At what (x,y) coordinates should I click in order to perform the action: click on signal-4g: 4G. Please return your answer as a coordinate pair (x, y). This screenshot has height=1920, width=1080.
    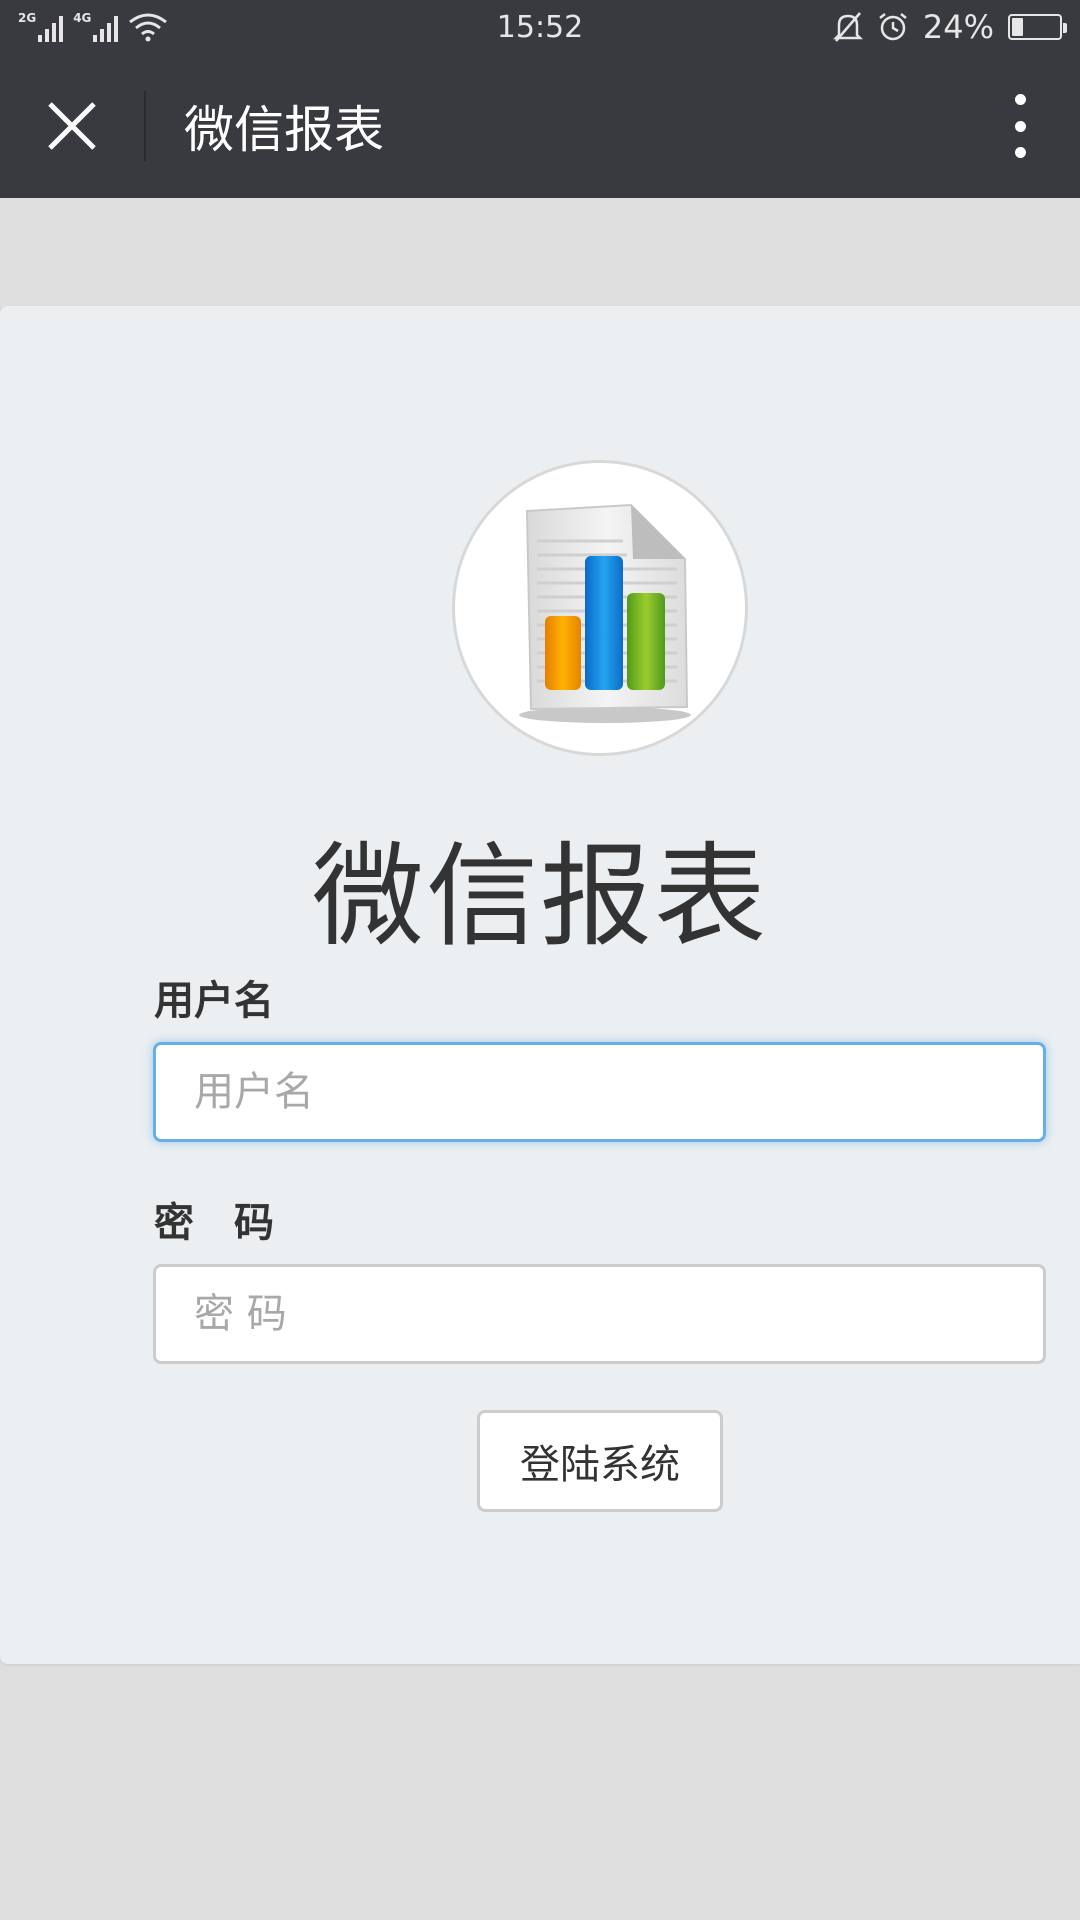
    Looking at the image, I should click on (96, 26).